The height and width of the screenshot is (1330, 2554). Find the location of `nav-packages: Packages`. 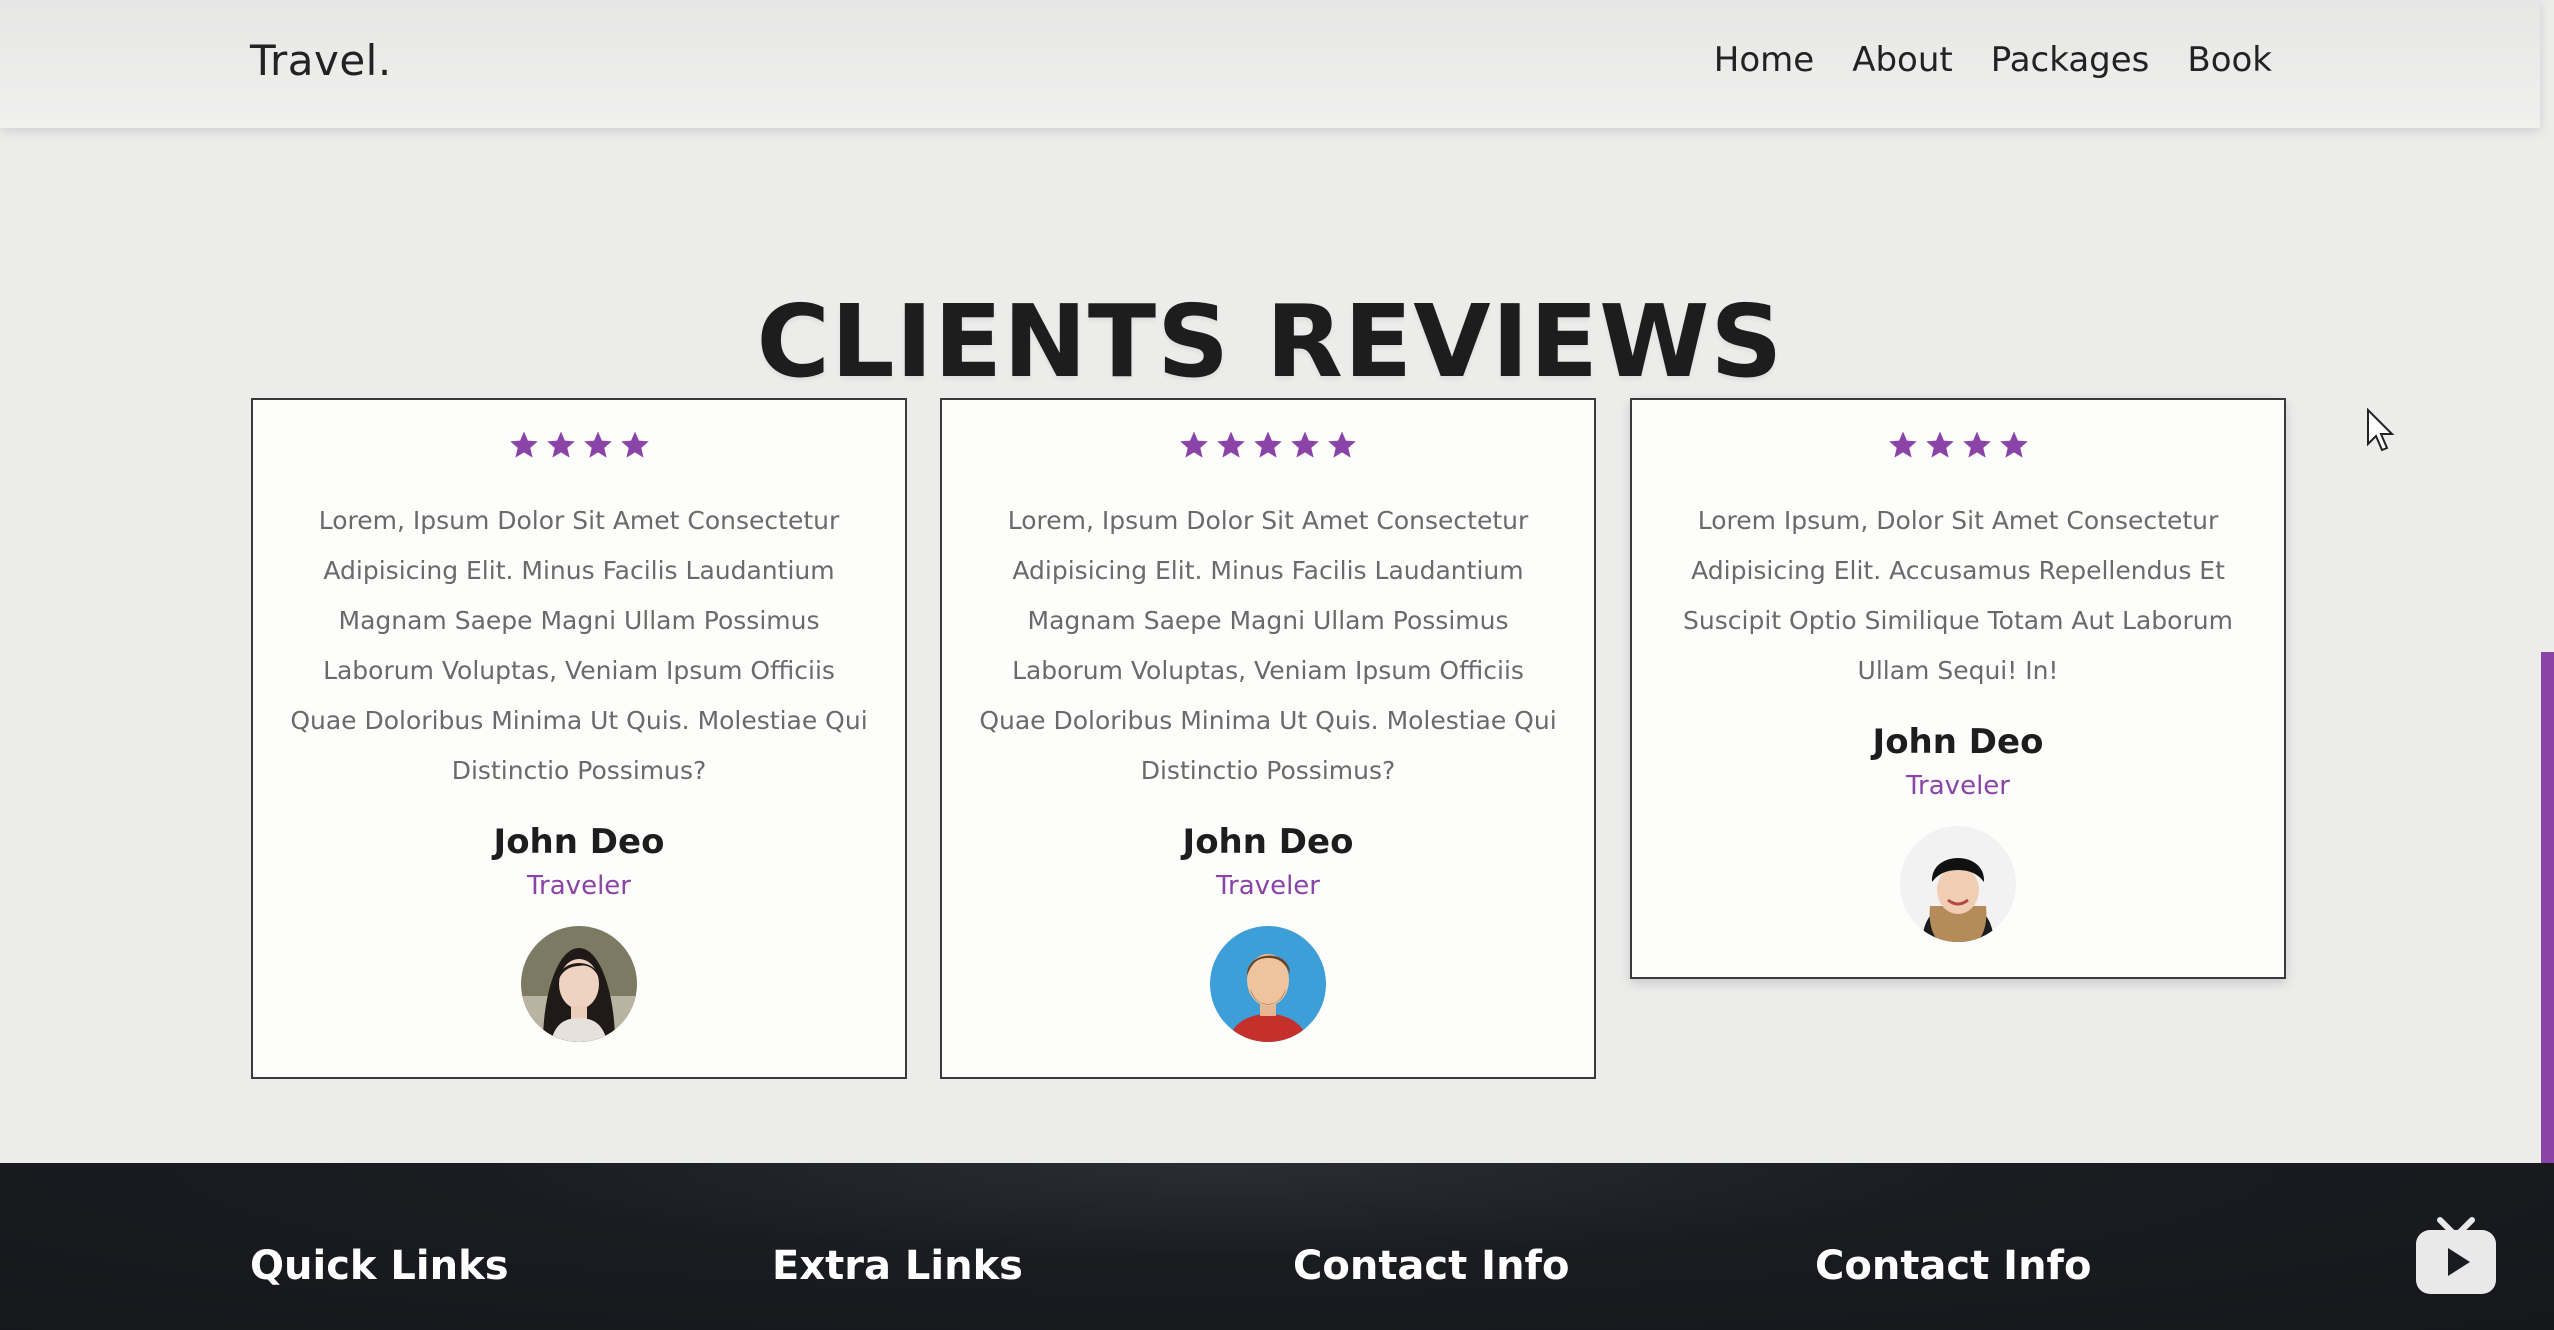

nav-packages: Packages is located at coordinates (2070, 60).